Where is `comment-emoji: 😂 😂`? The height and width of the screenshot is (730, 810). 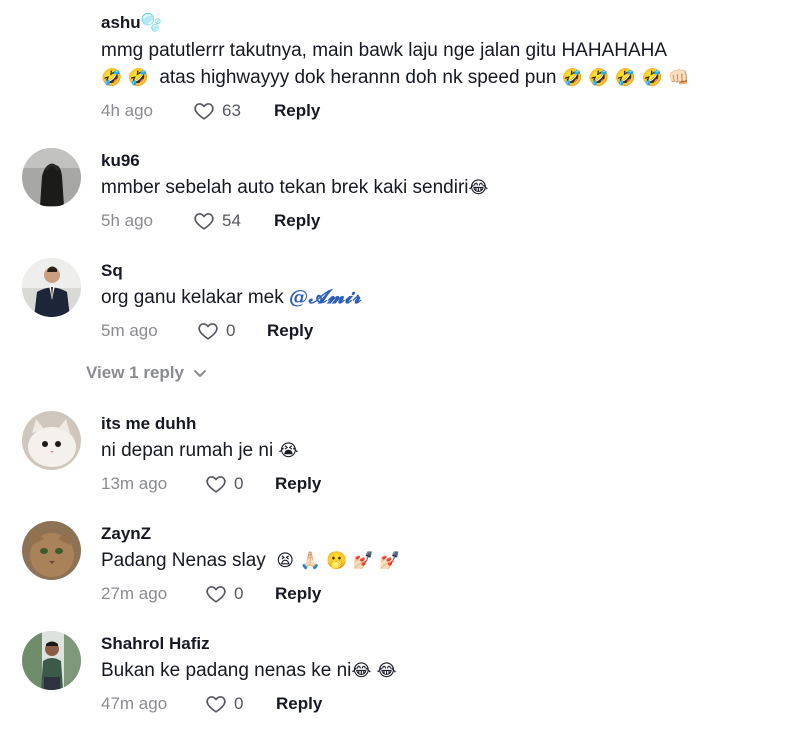
comment-emoji: 😂 😂 is located at coordinates (374, 671).